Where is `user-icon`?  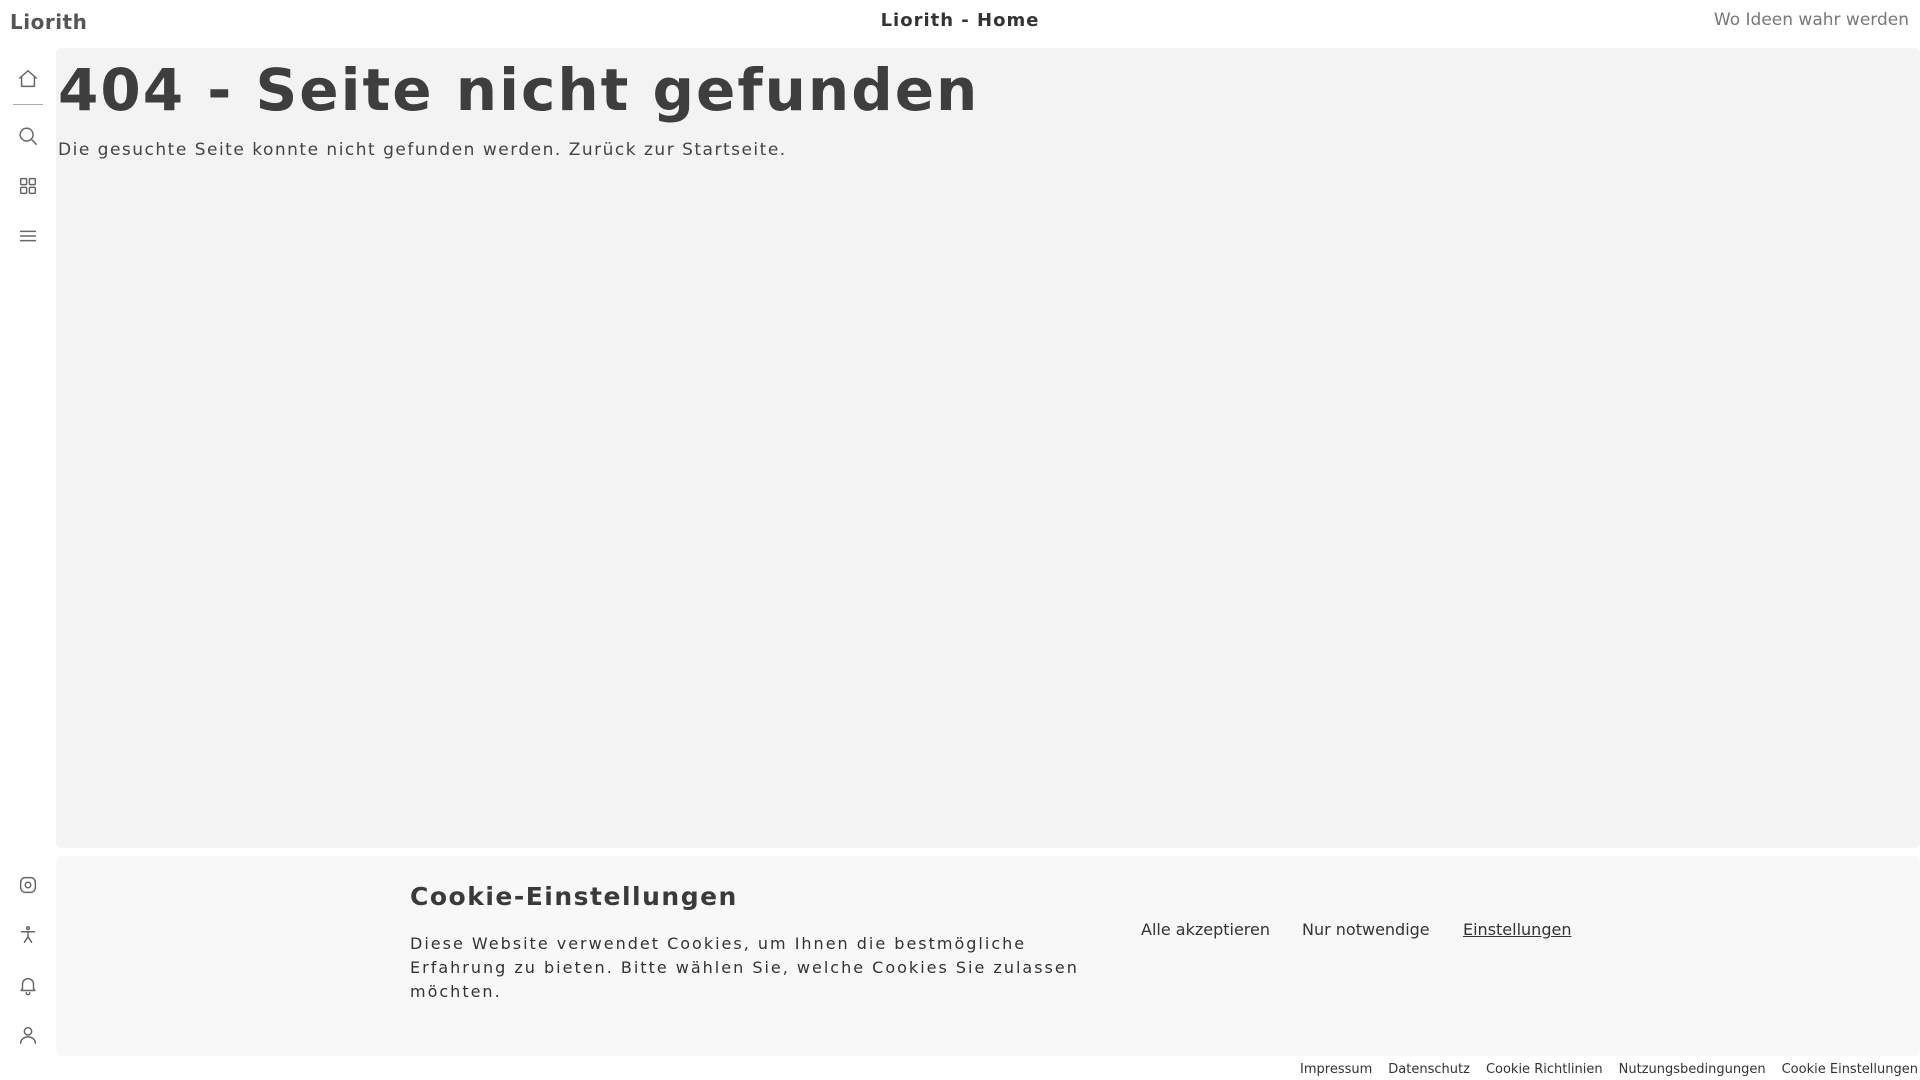
user-icon is located at coordinates (28, 1035).